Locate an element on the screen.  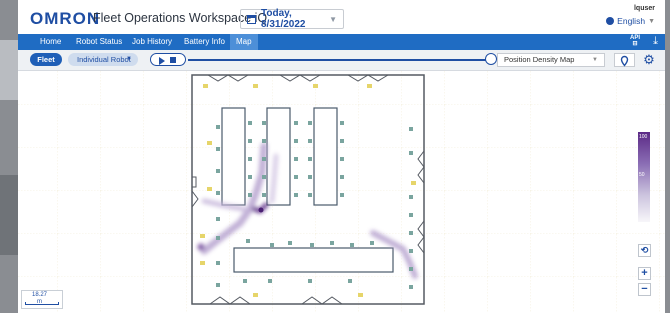
stop-icon is located at coordinates (173, 60).